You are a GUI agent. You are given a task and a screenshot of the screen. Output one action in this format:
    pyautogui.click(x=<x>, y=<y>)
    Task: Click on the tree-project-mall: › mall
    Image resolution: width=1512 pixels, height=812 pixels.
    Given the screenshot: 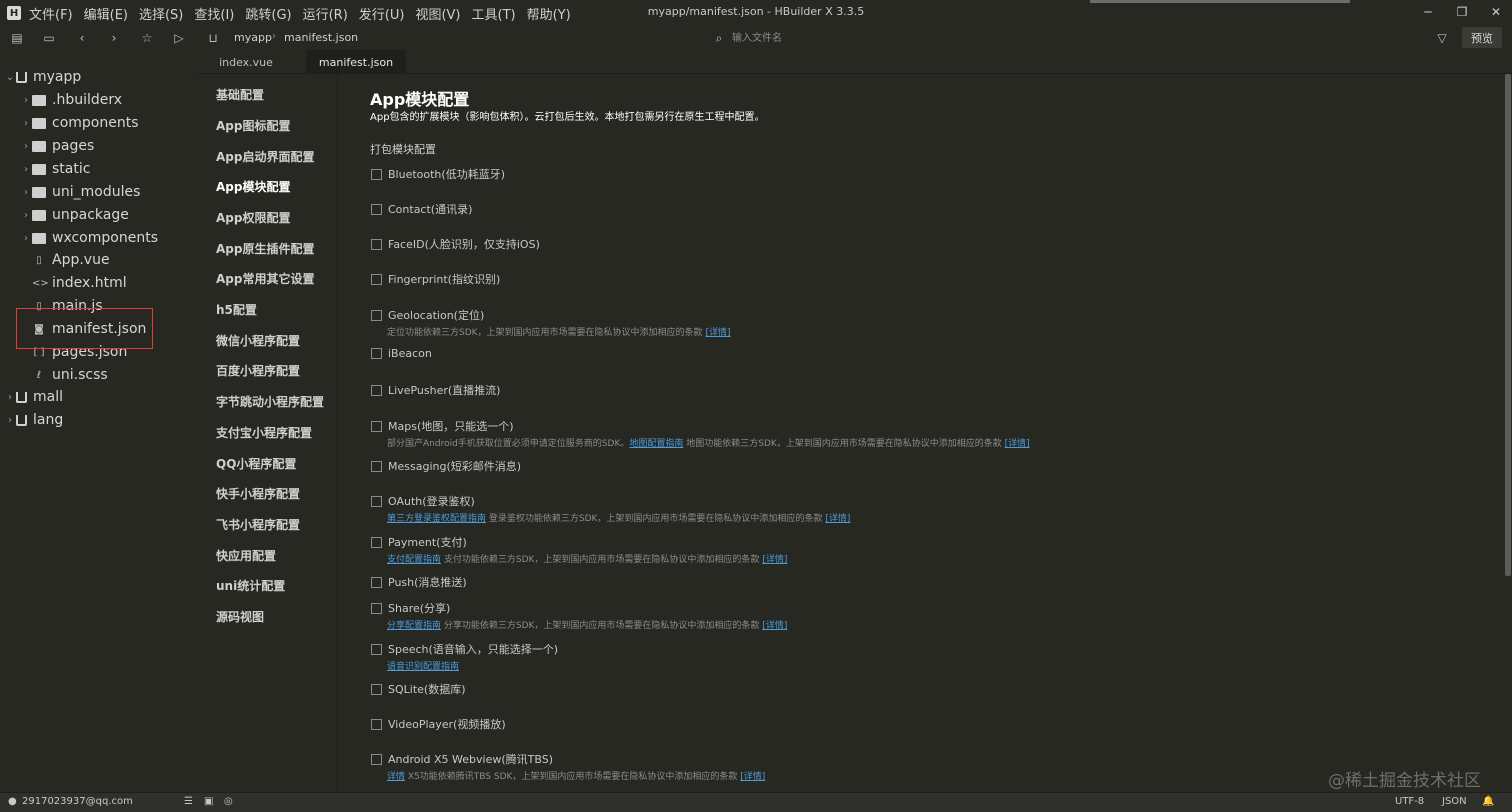 What is the action you would take?
    pyautogui.click(x=33, y=397)
    